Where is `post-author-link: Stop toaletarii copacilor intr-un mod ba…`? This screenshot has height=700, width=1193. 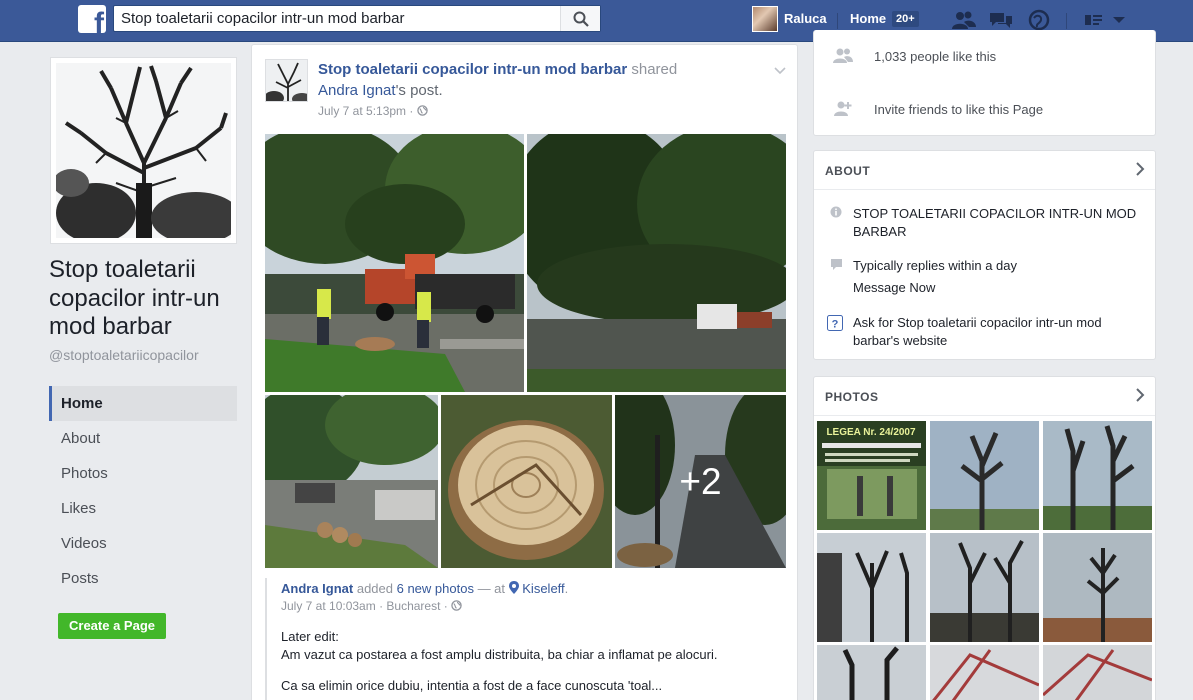 post-author-link: Stop toaletarii copacilor intr-un mod ba… is located at coordinates (472, 69).